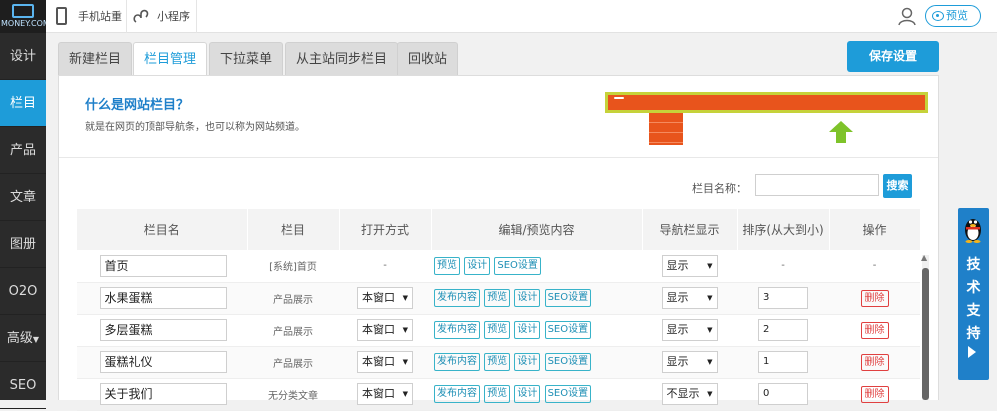 The height and width of the screenshot is (411, 997). I want to click on open-mode: -, so click(385, 266).